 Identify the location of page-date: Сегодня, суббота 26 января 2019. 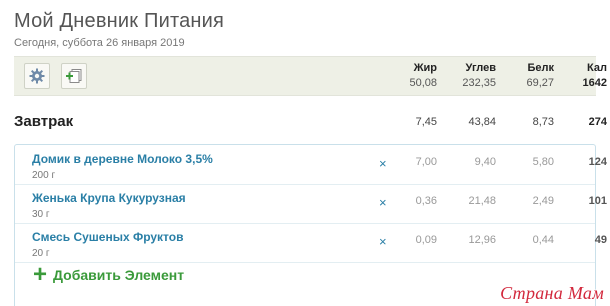
(99, 43).